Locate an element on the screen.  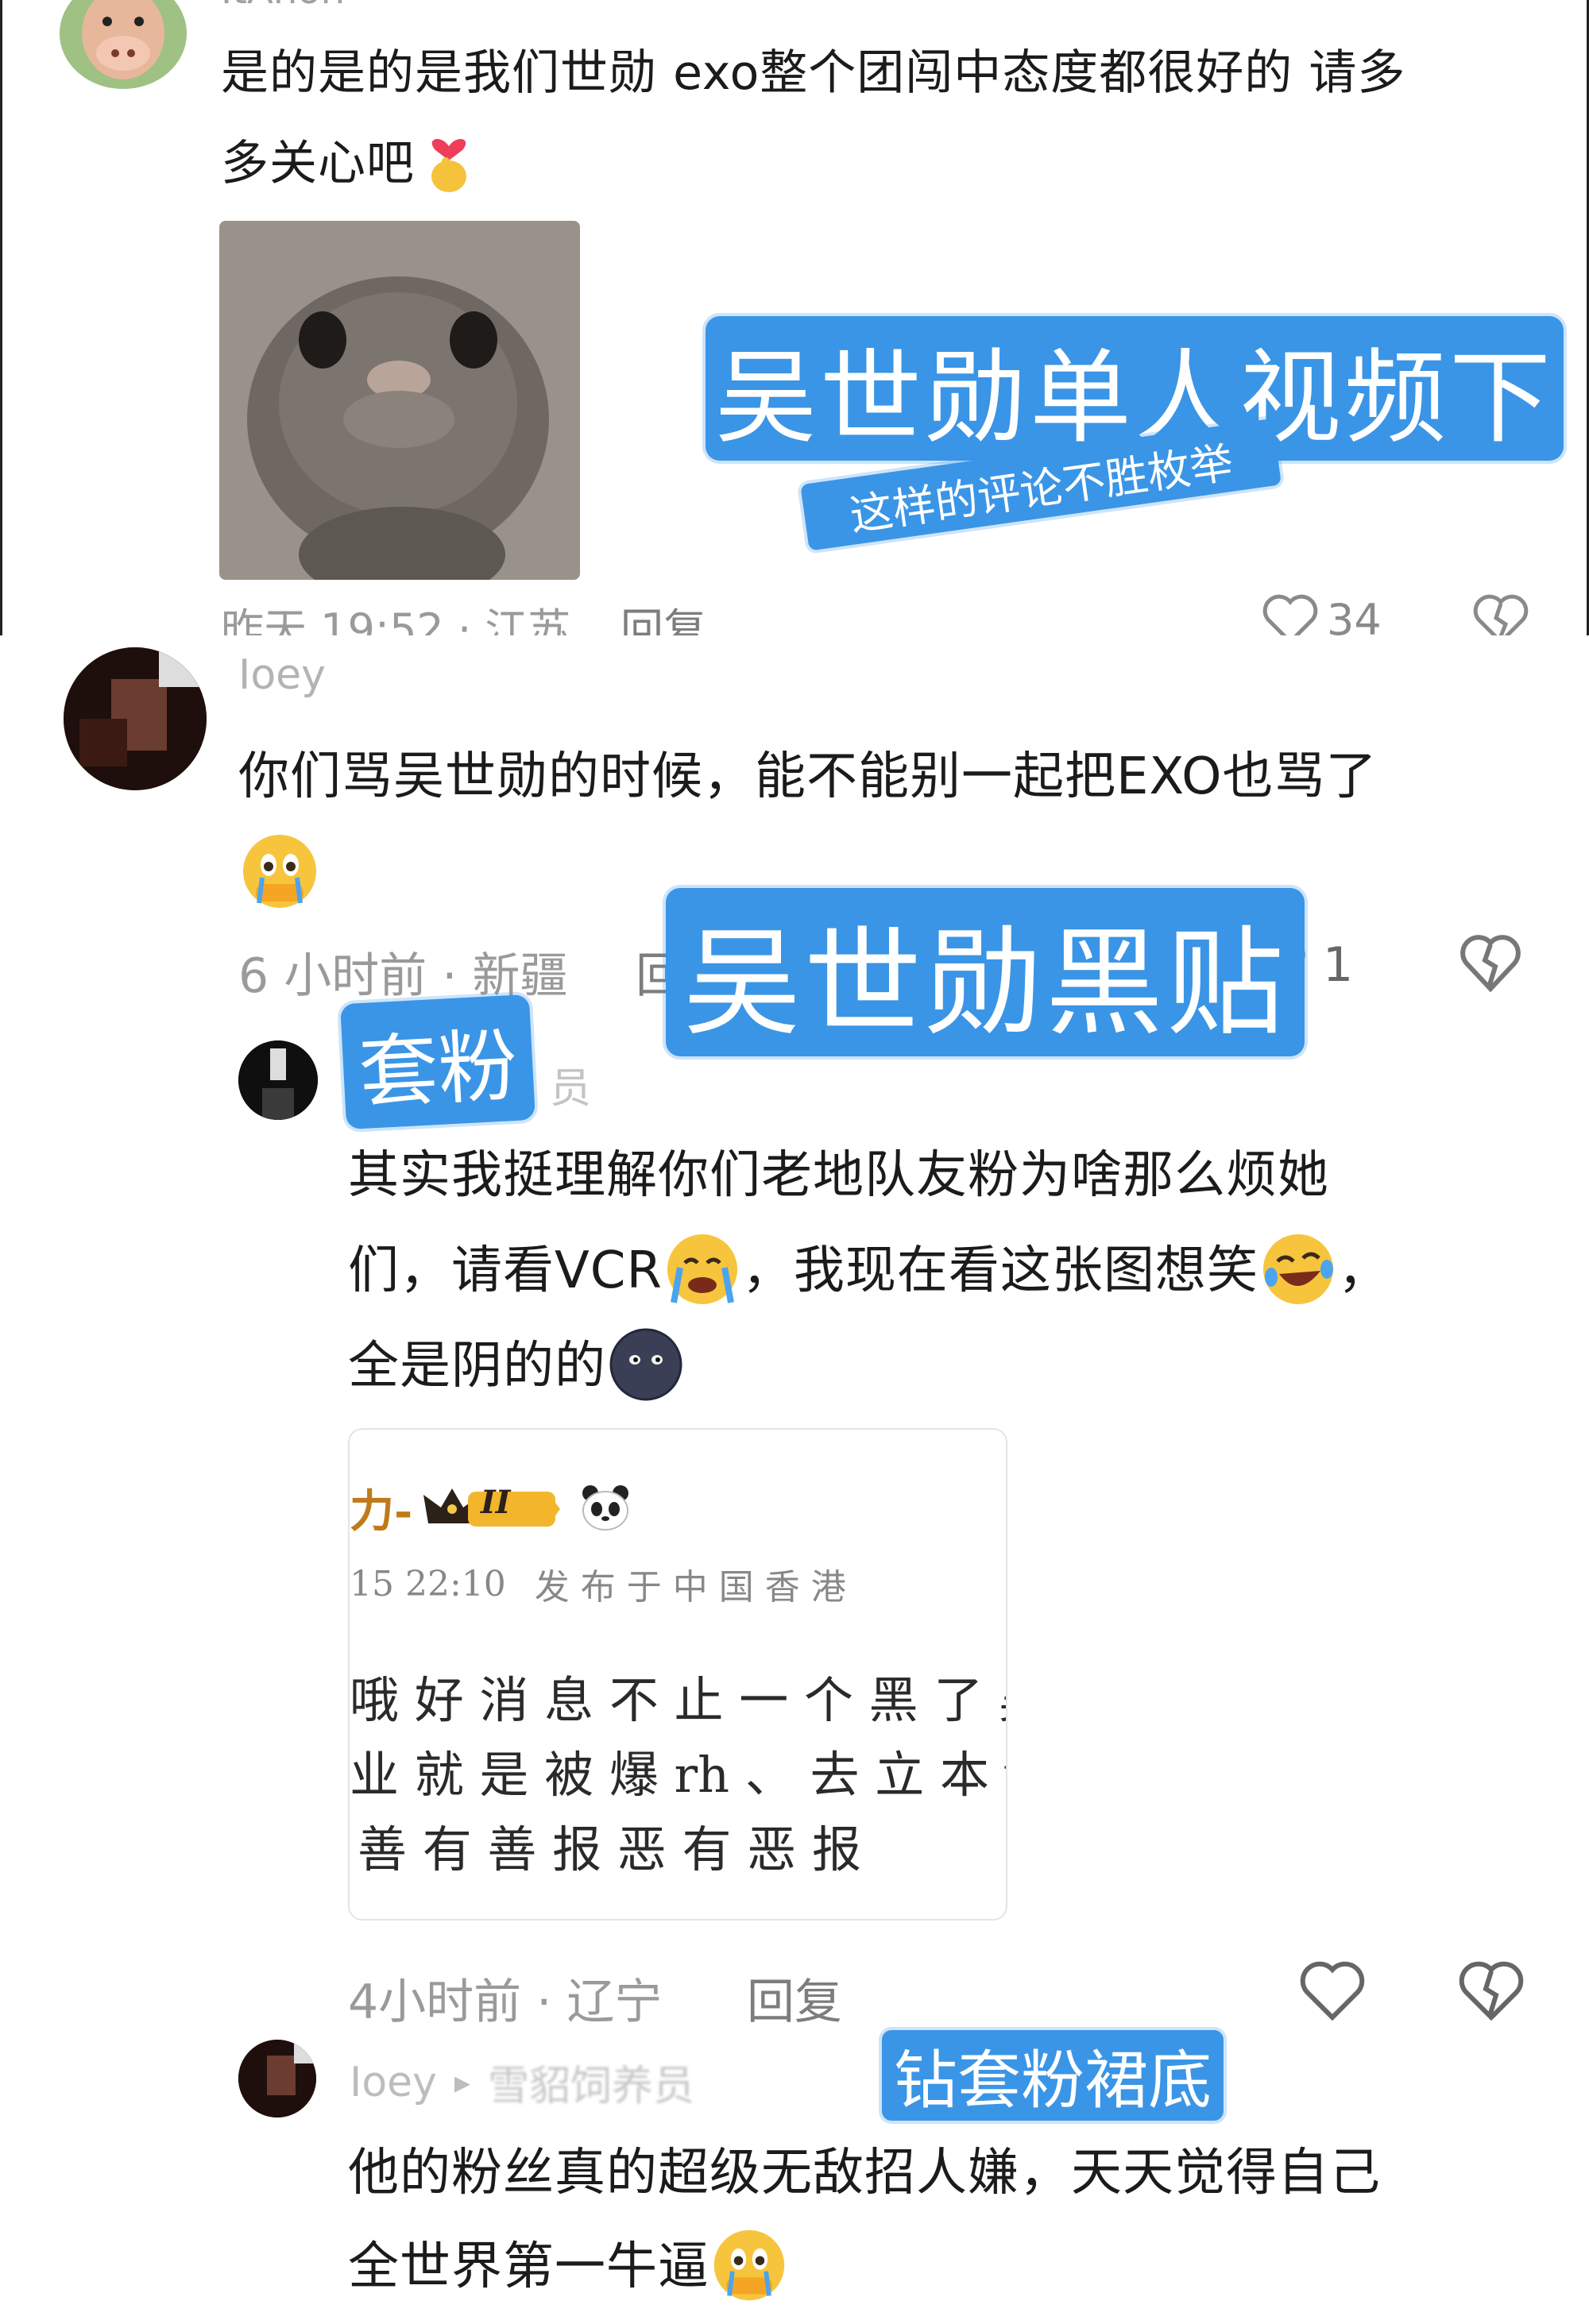
user-avatar is located at coordinates (123, 44).